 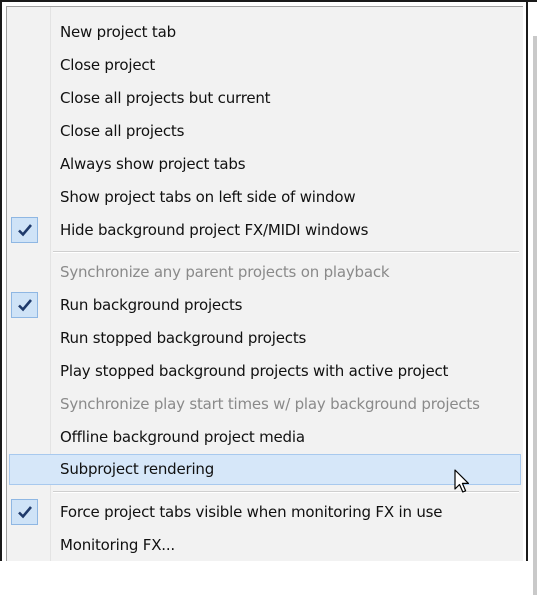 I want to click on menu-item-label: Close all projects but current, so click(x=165, y=98).